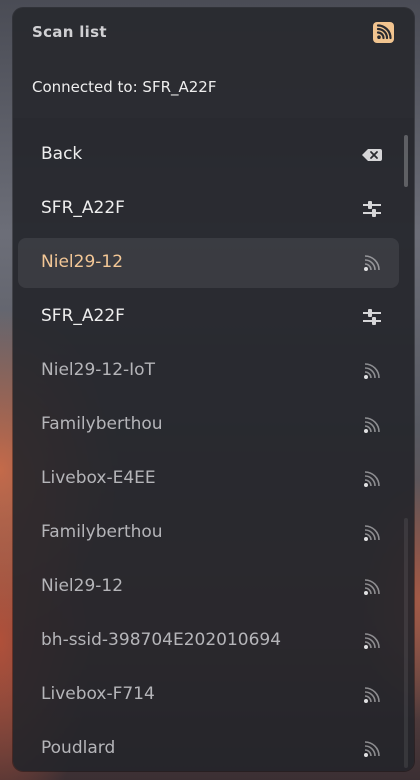 The height and width of the screenshot is (780, 420). What do you see at coordinates (98, 694) in the screenshot?
I see `list-item-label: Livebox-F714` at bounding box center [98, 694].